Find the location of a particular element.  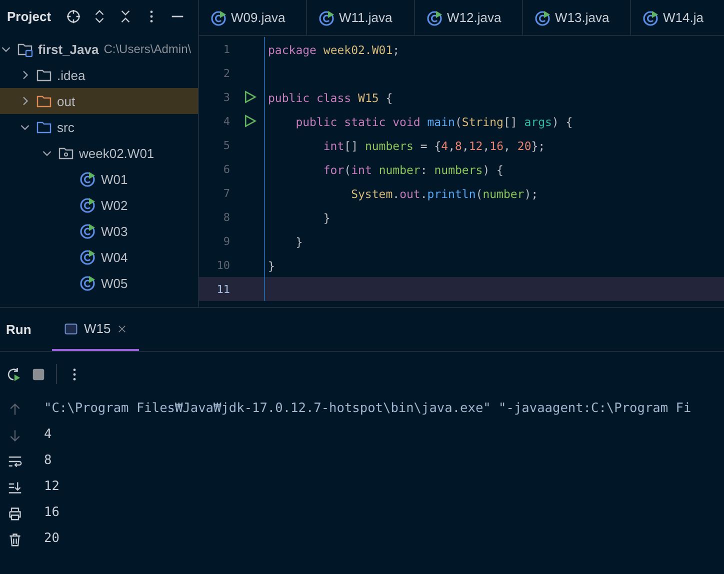

console-line: 16 is located at coordinates (52, 513).